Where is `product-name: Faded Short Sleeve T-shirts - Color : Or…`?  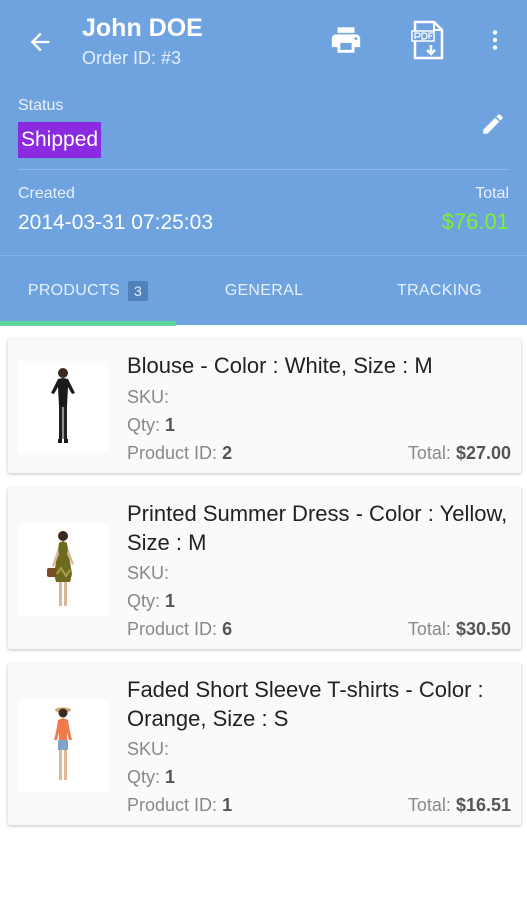
product-name: Faded Short Sleeve T-shirts - Color : Or… is located at coordinates (305, 704).